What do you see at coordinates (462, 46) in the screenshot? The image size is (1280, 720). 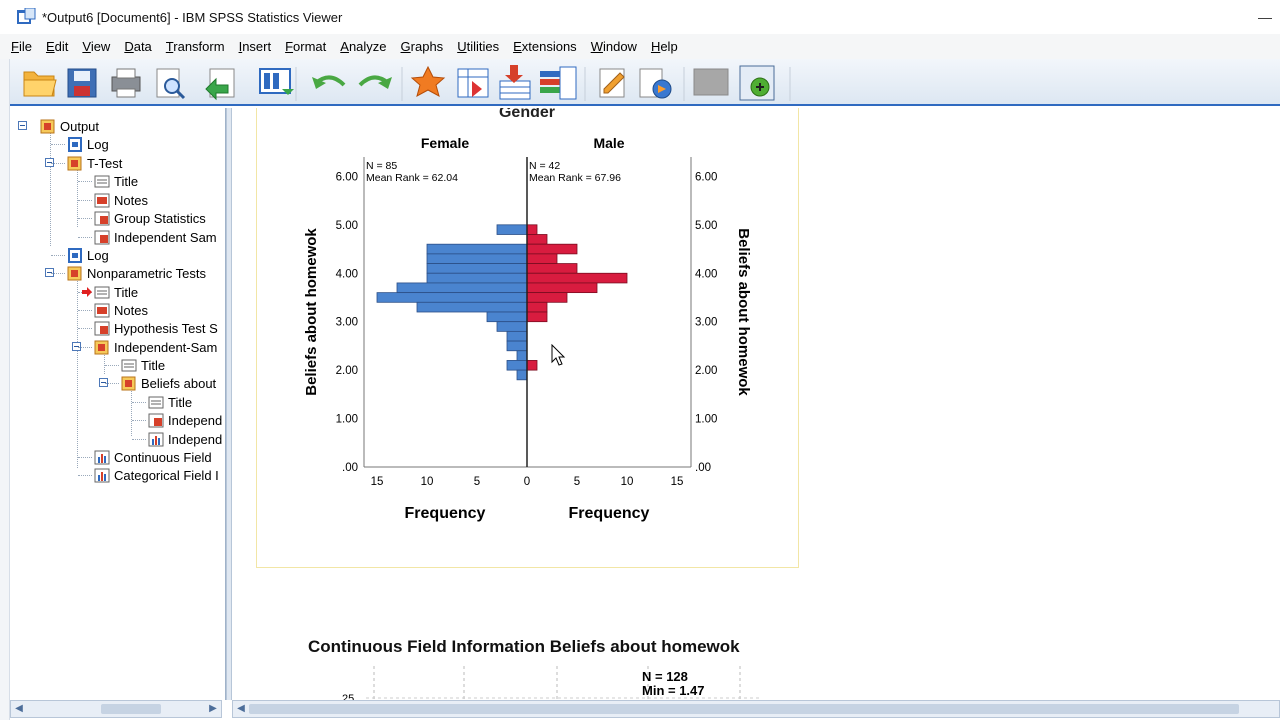 I see `menu-accelerator: U` at bounding box center [462, 46].